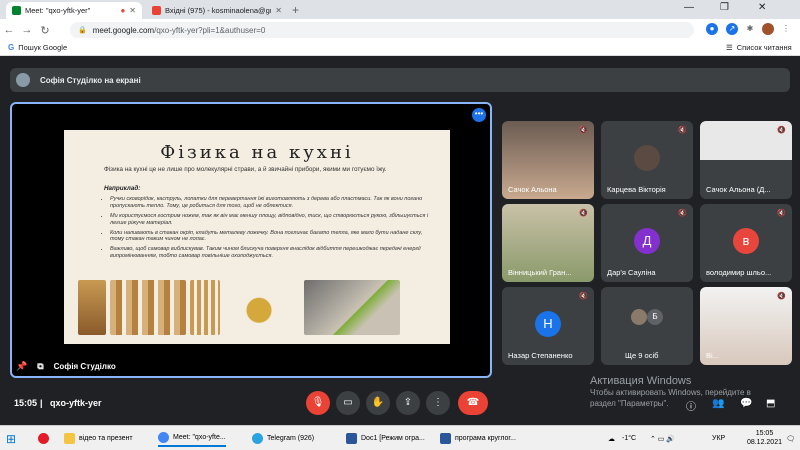 This screenshot has width=800, height=450. Describe the element at coordinates (764, 438) in the screenshot. I see `taskbar-clock: 15:05 08.12.2021` at that location.